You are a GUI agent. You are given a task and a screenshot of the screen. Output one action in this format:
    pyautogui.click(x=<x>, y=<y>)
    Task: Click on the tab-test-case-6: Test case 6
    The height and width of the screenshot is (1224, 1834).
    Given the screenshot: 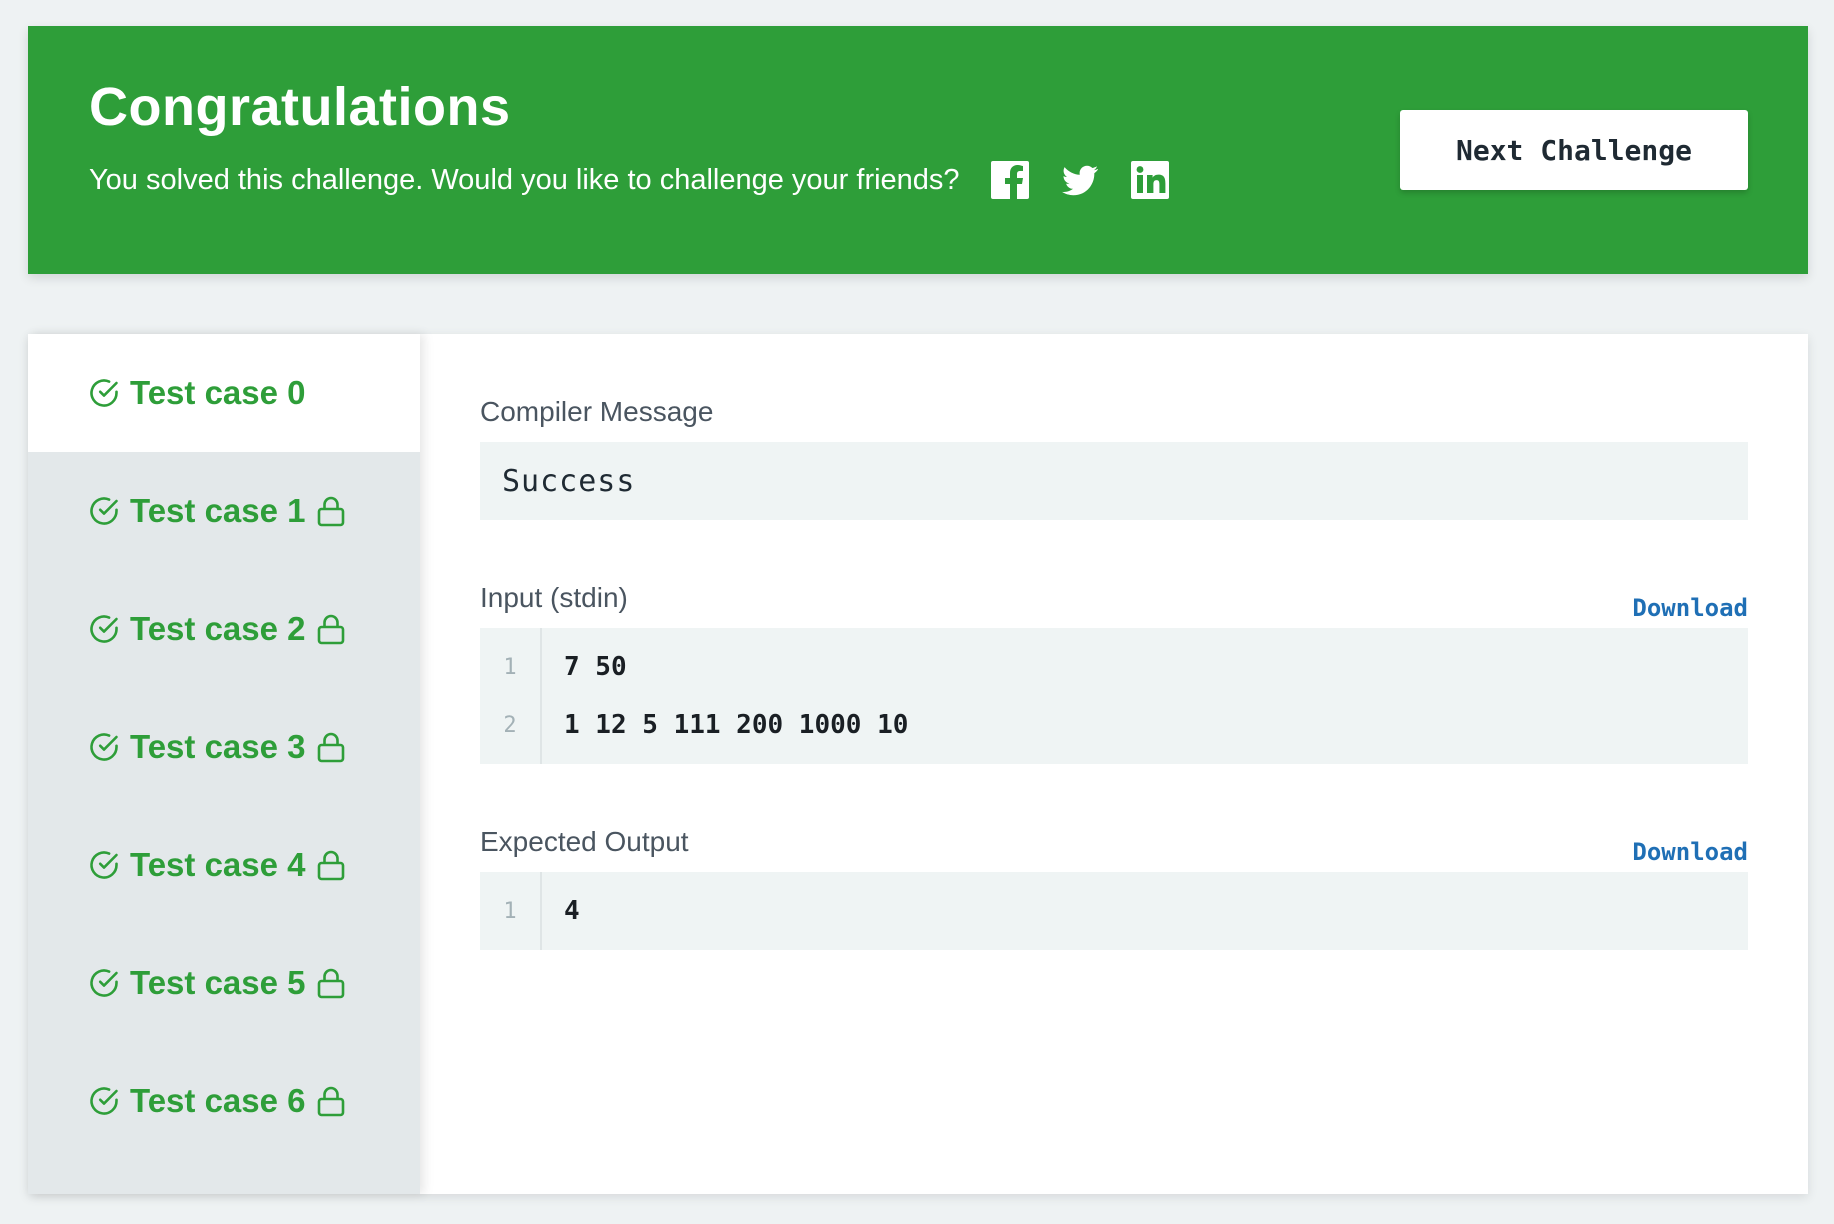 What is the action you would take?
    pyautogui.click(x=224, y=1101)
    